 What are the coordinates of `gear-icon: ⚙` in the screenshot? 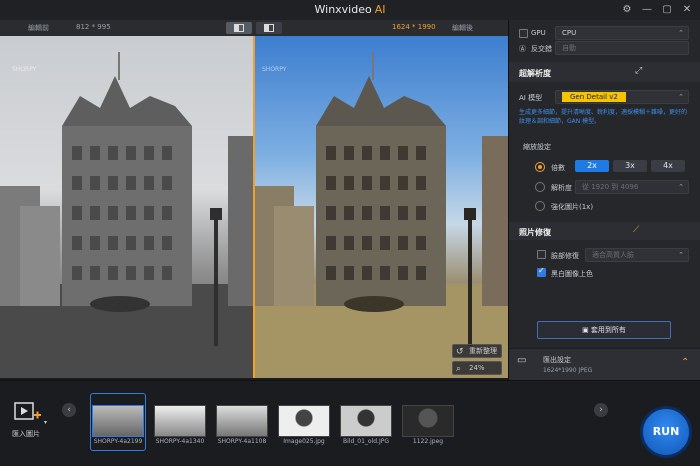 It's located at (627, 10).